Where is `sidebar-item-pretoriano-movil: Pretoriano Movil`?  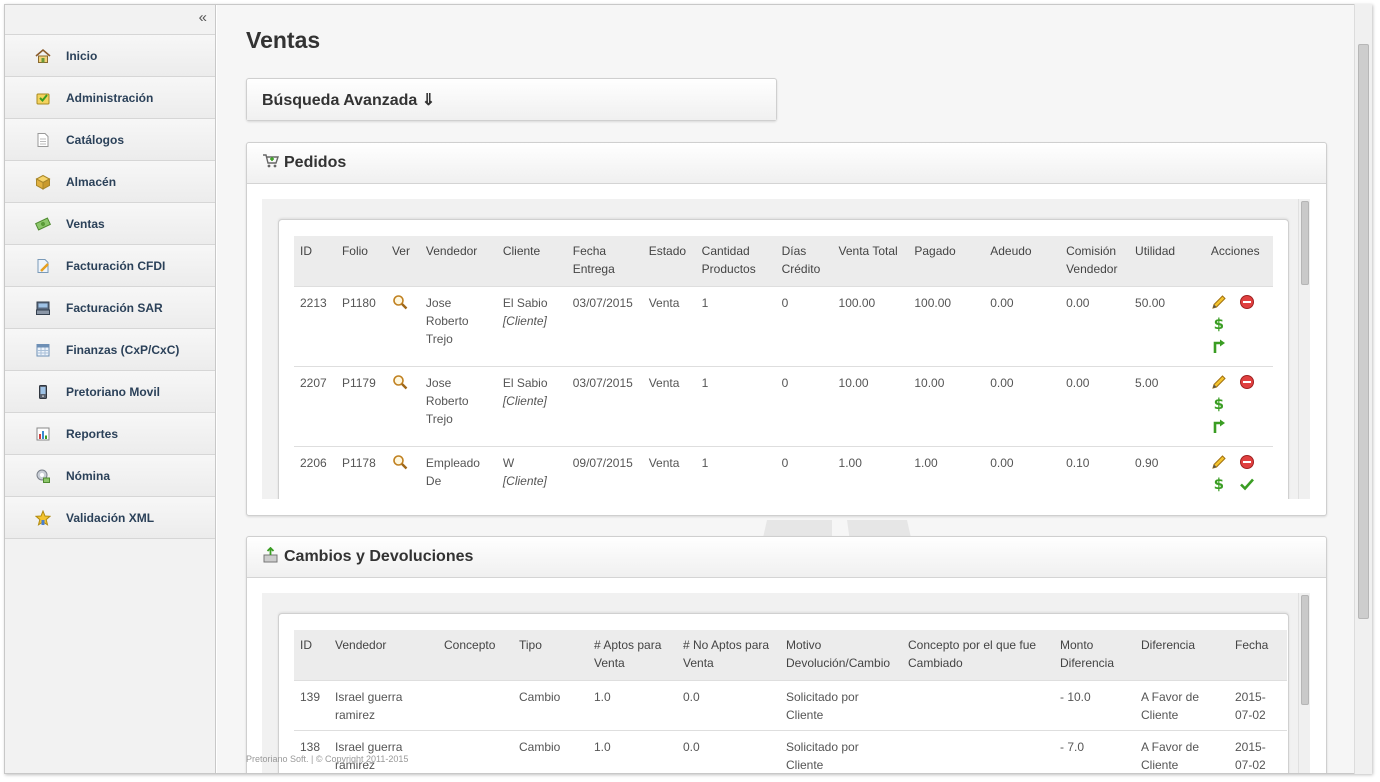
sidebar-item-pretoriano-movil: Pretoriano Movil is located at coordinates (110, 392).